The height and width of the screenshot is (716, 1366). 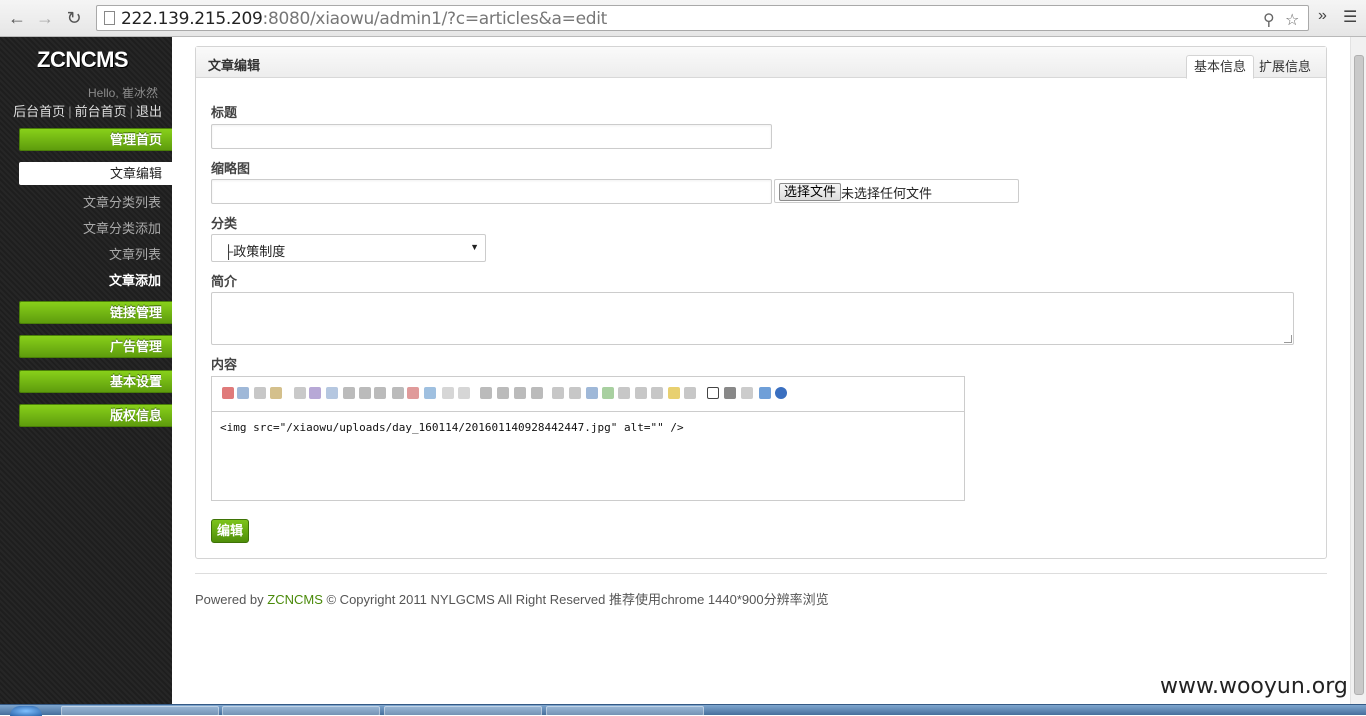 What do you see at coordinates (683, 710) in the screenshot?
I see `taskbar` at bounding box center [683, 710].